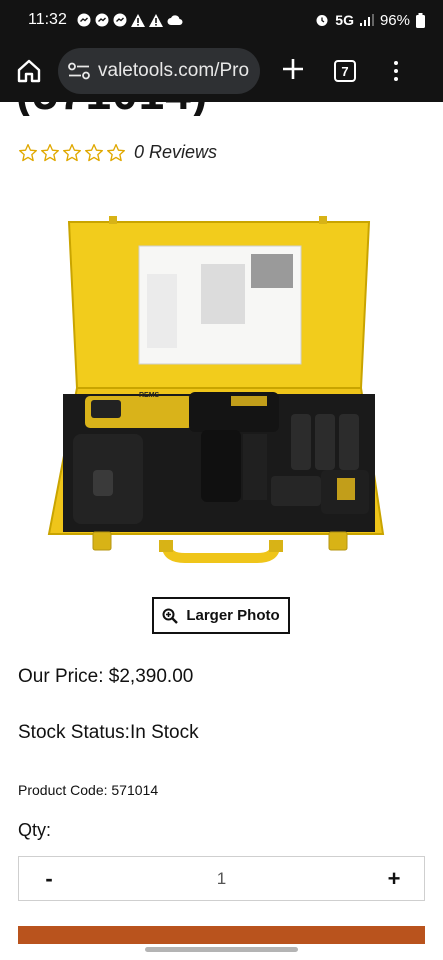  What do you see at coordinates (88, 790) in the screenshot?
I see `product-code: Product Code: 571014` at bounding box center [88, 790].